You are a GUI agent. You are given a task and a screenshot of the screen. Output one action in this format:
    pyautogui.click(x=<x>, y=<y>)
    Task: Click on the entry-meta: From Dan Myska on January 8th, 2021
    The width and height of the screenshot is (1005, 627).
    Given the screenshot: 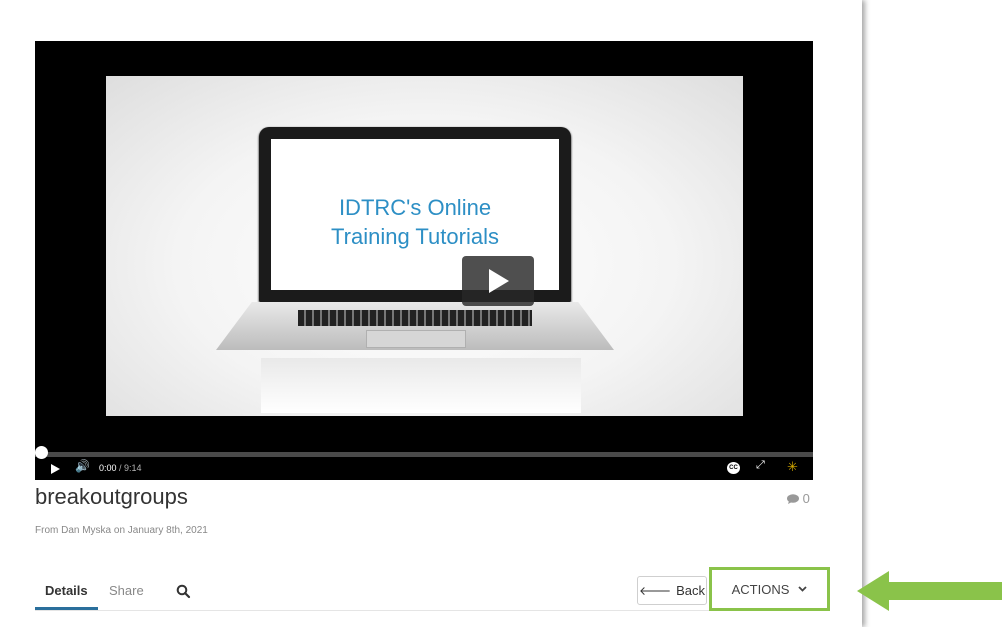 What is the action you would take?
    pyautogui.click(x=121, y=530)
    